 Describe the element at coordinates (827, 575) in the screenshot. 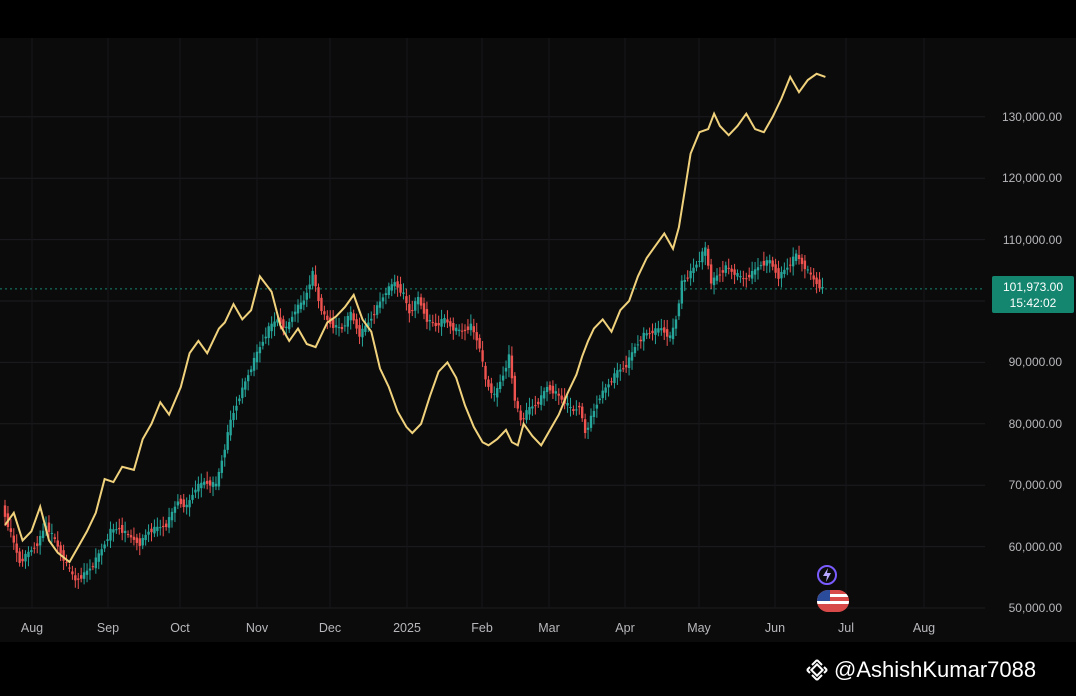

I see `lightning-icon` at that location.